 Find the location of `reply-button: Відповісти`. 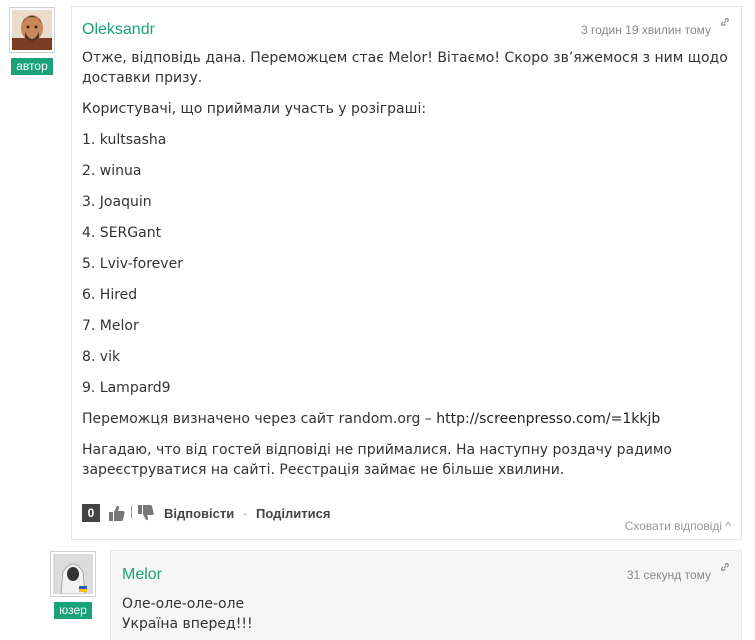

reply-button: Відповісти is located at coordinates (199, 513).